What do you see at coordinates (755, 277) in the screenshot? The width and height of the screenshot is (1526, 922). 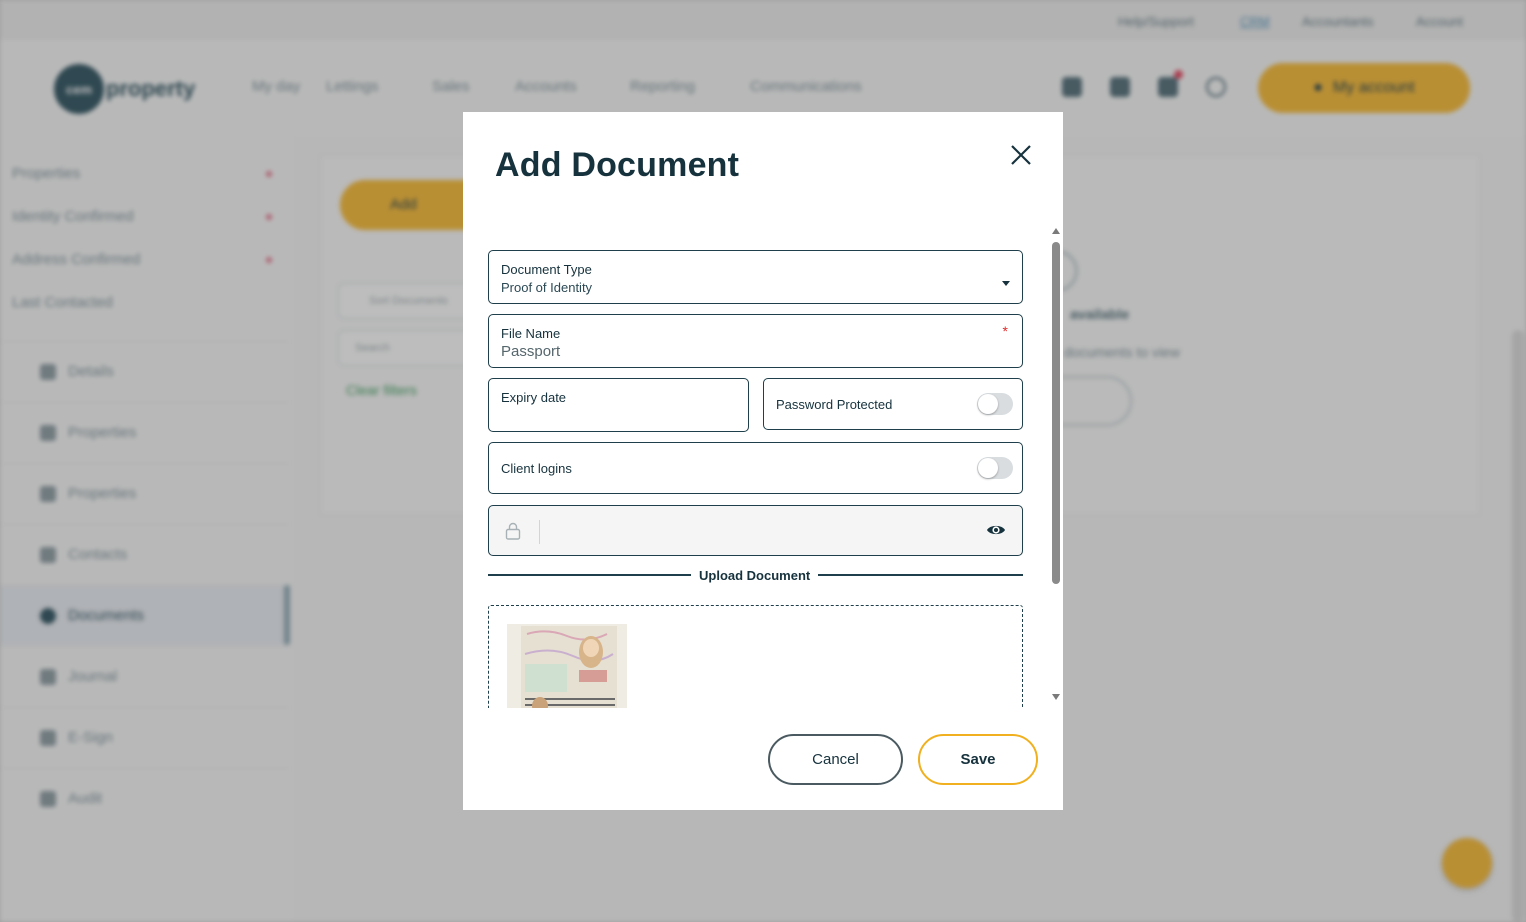 I see `document-type-select: Document Type Proof of Identity` at bounding box center [755, 277].